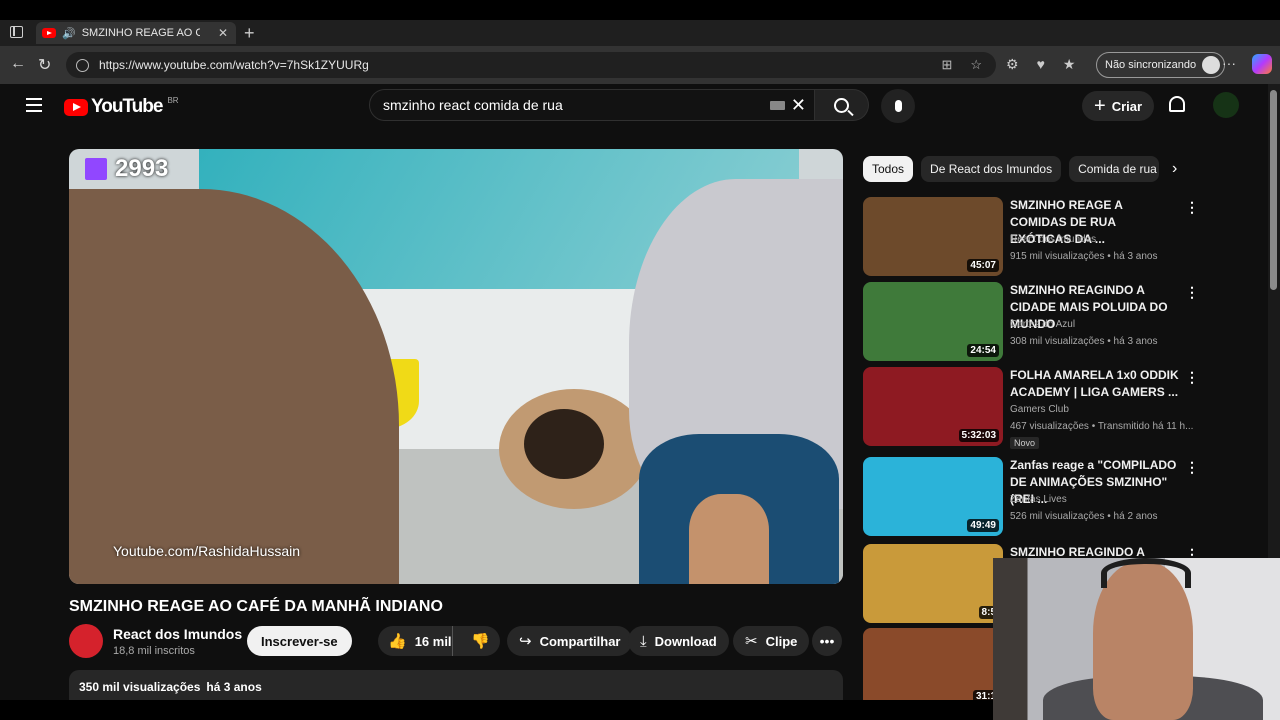 This screenshot has height=720, width=1280. What do you see at coordinates (234, 687) in the screenshot?
I see `upload-age: há 3 anos` at bounding box center [234, 687].